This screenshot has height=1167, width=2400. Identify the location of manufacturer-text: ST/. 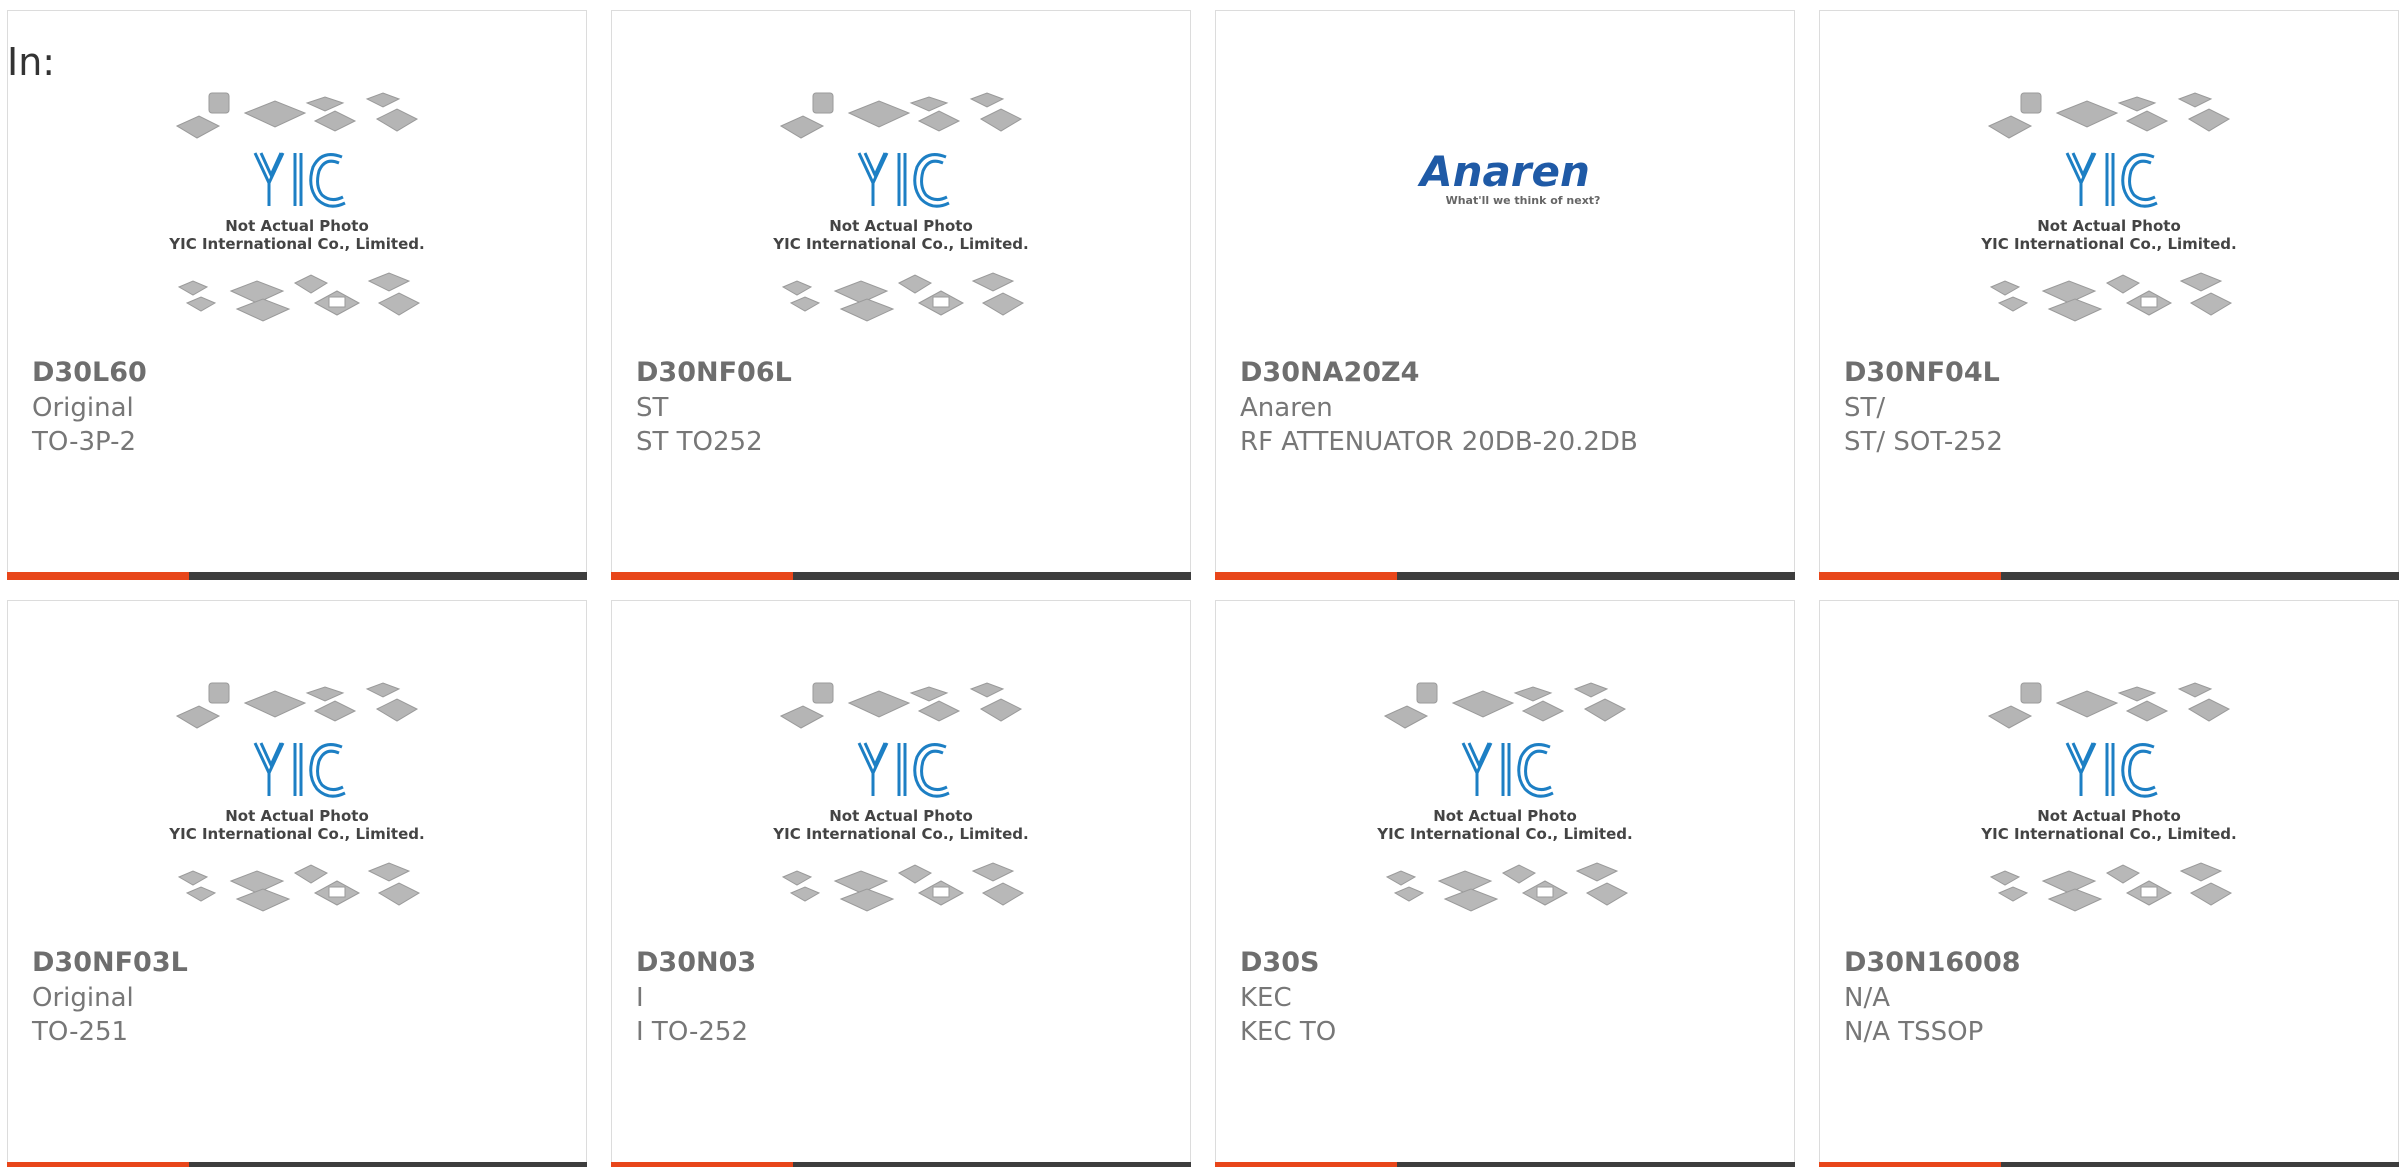
(1865, 408).